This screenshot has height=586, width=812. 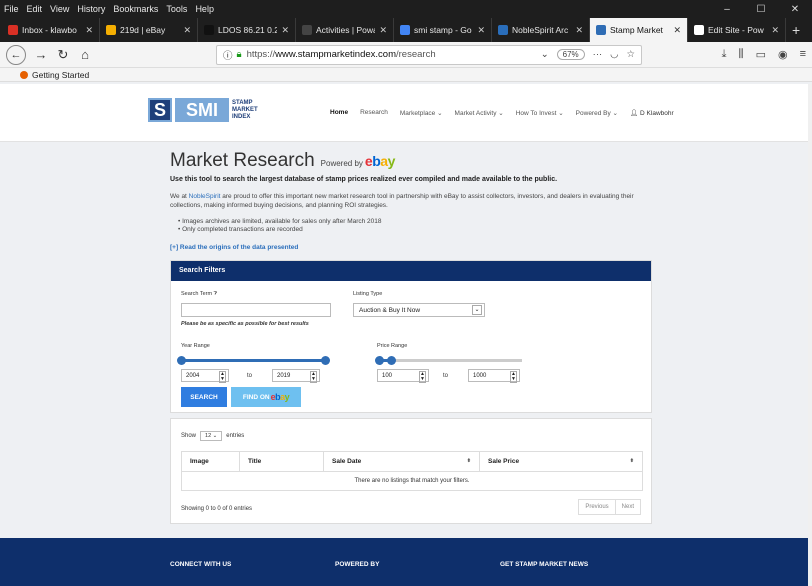 I want to click on search-term-input, so click(x=256, y=310).